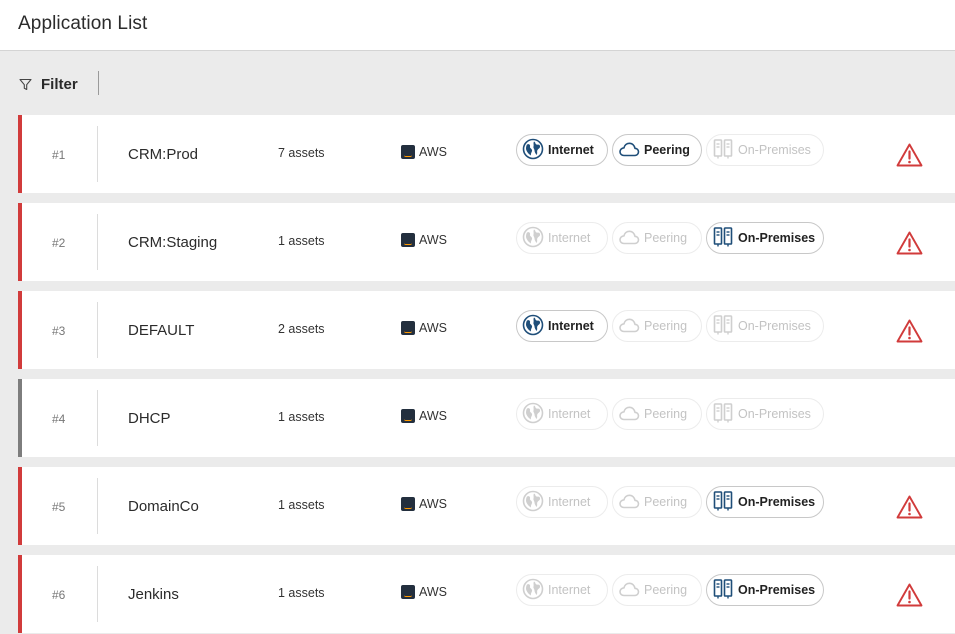 The height and width of the screenshot is (634, 955). I want to click on application-name: DEFAULT, so click(161, 330).